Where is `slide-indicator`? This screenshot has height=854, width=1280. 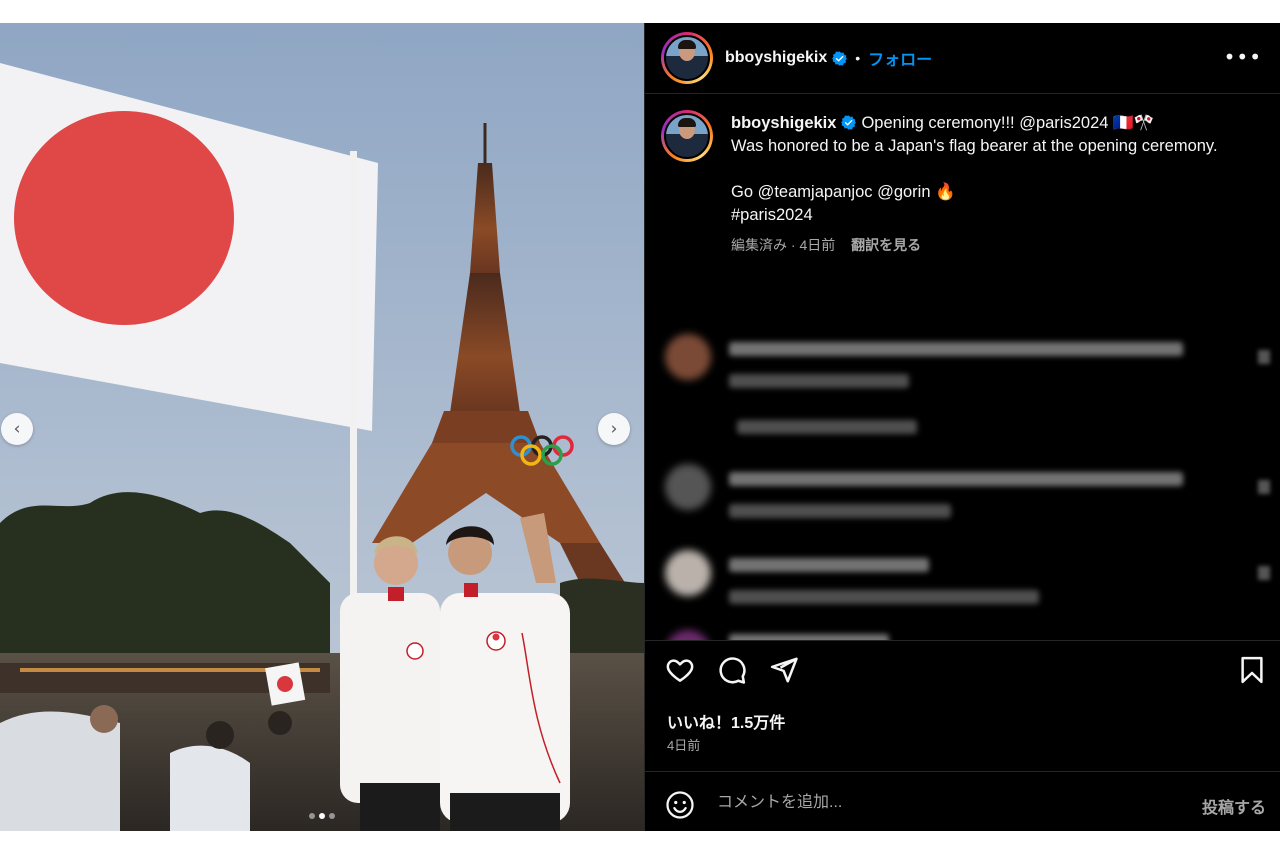
slide-indicator is located at coordinates (322, 816).